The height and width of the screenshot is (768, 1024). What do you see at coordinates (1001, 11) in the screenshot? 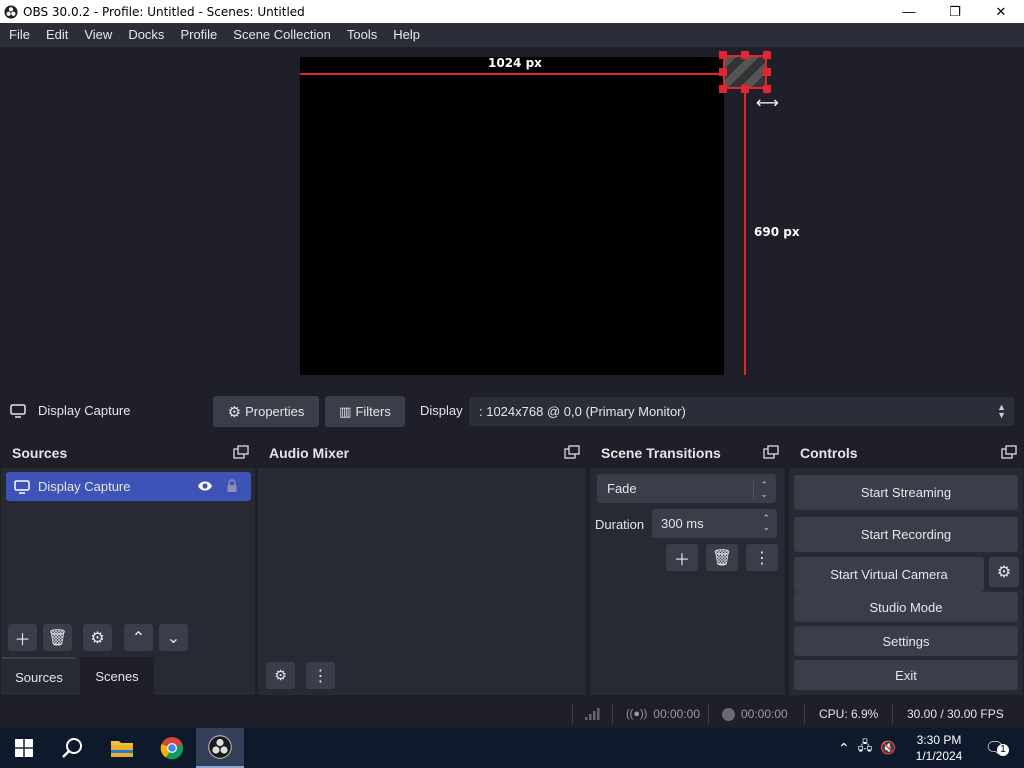
I see `close-button: ✕` at bounding box center [1001, 11].